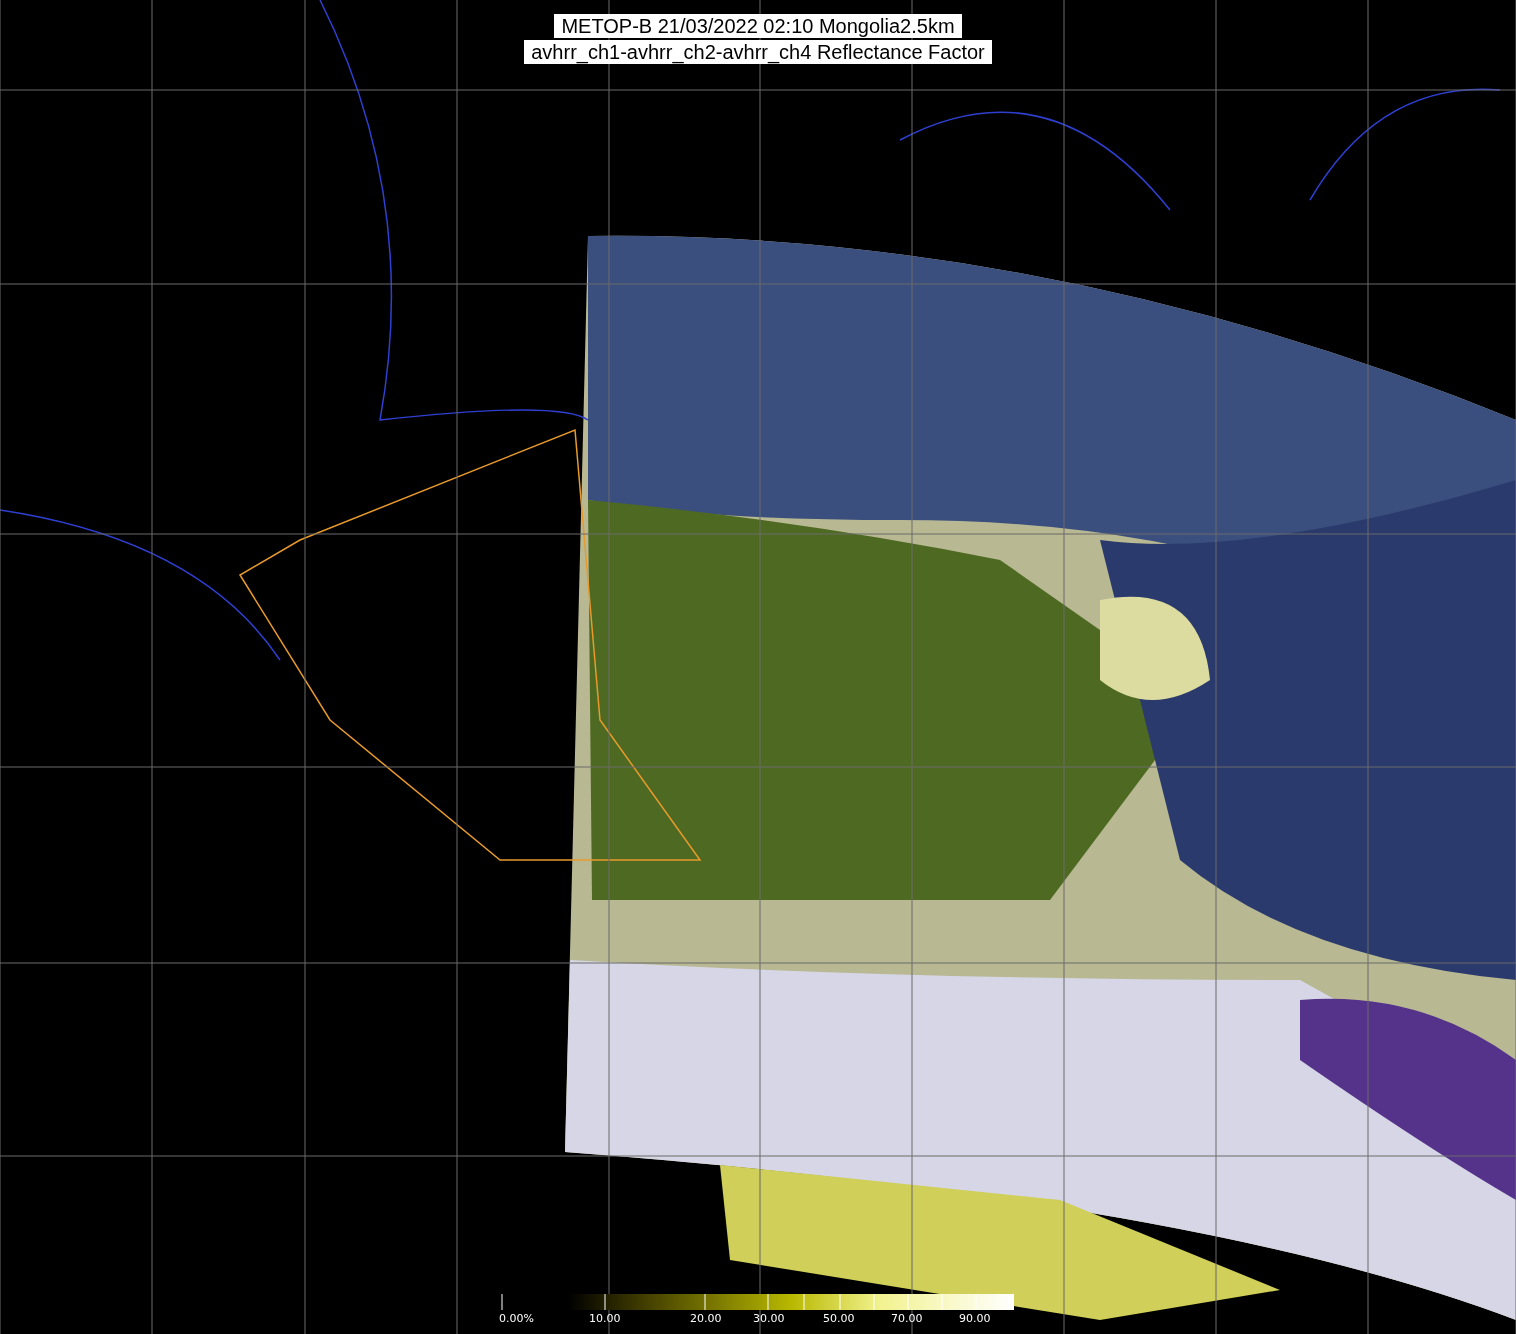 The width and height of the screenshot is (1516, 1334). Describe the element at coordinates (975, 1319) in the screenshot. I see `colorbar-label: 90.00` at that location.